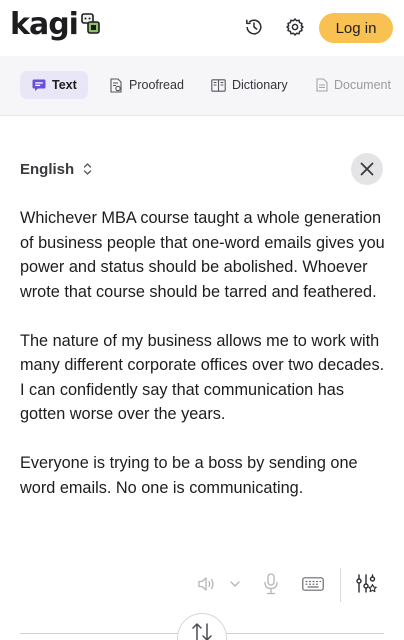 This screenshot has height=640, width=404. What do you see at coordinates (156, 85) in the screenshot?
I see `tab-proofread-label: Proofread` at bounding box center [156, 85].